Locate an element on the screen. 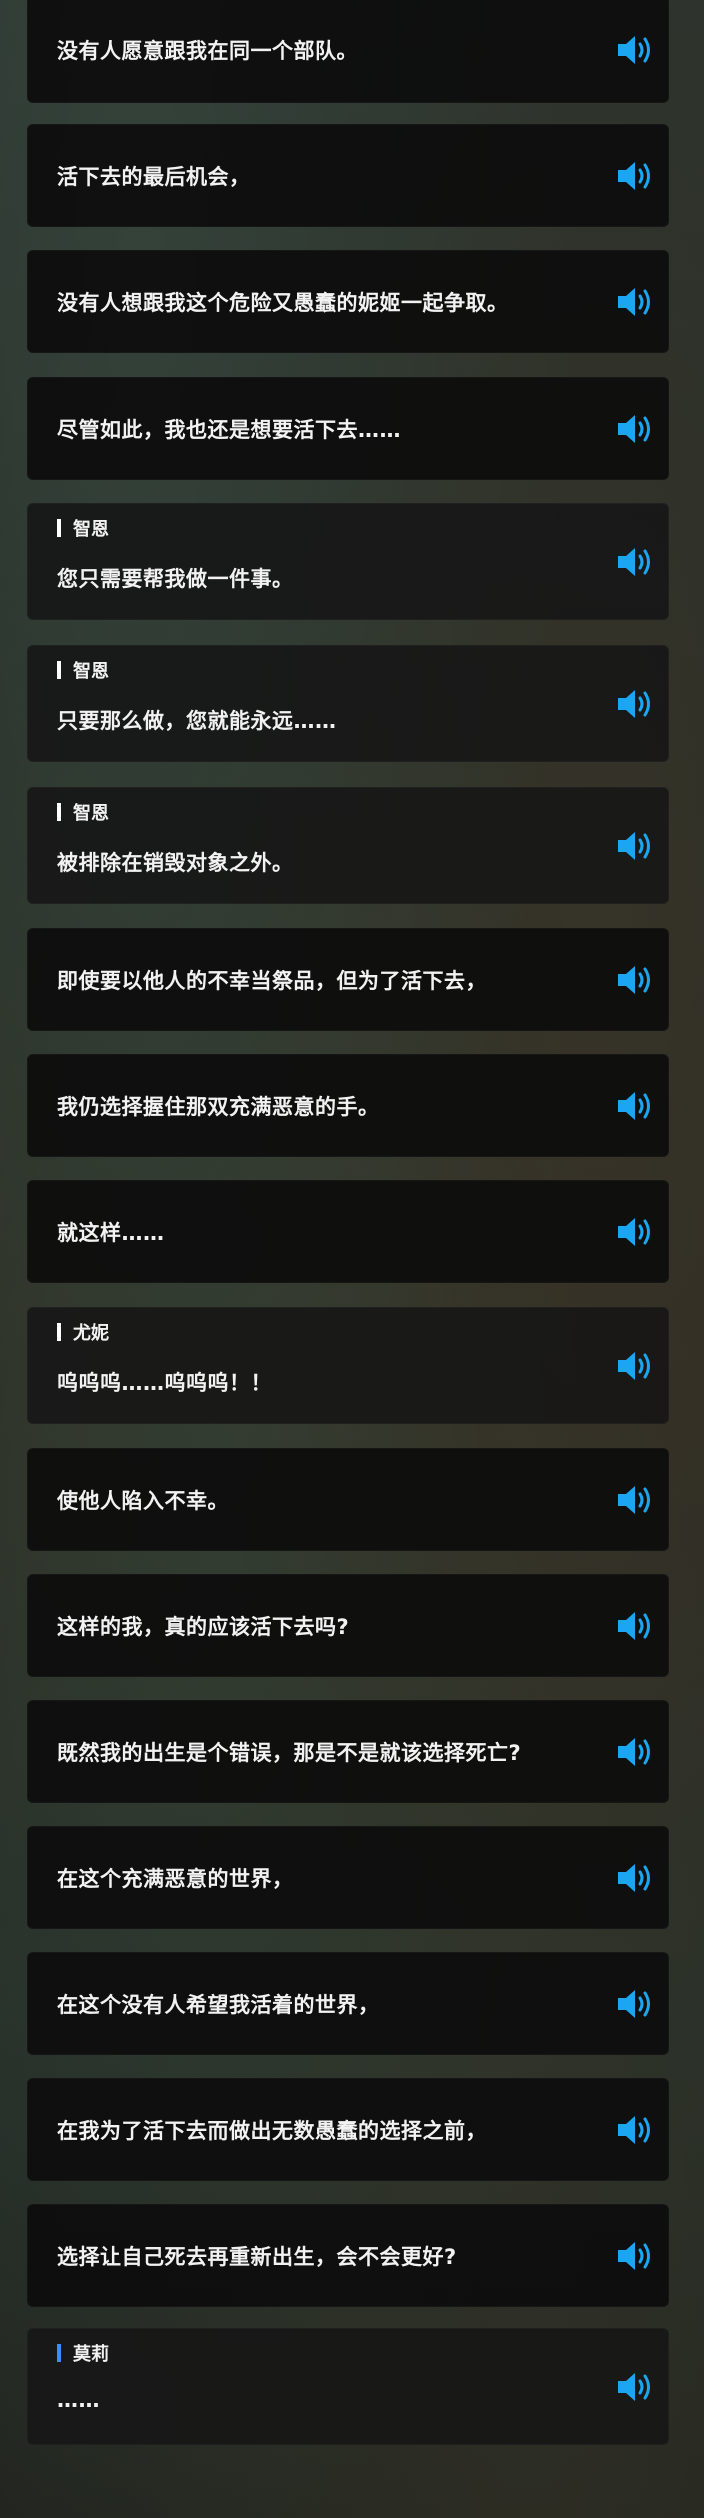  dialogue-text: 在这个充满恶意的世界， is located at coordinates (175, 1878).